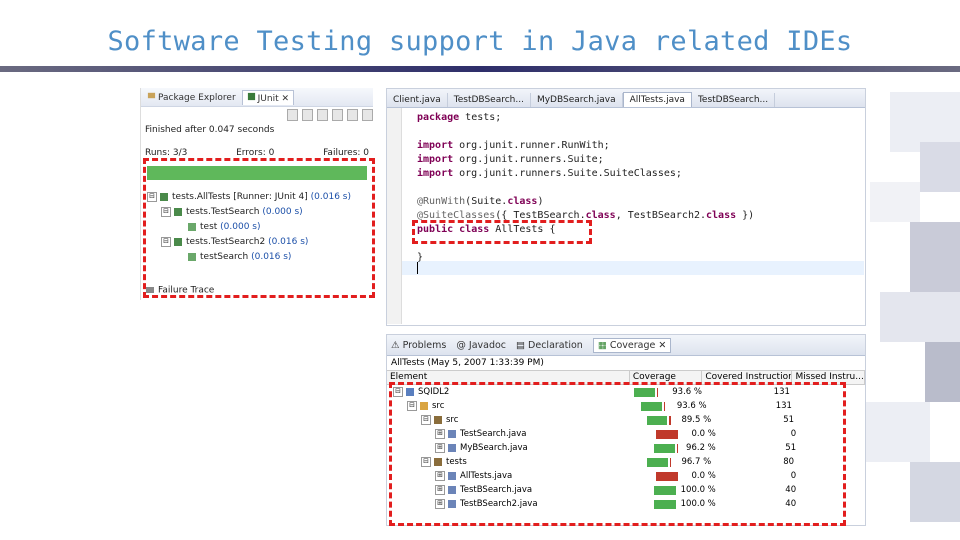 The image size is (960, 540). What do you see at coordinates (555, 345) in the screenshot?
I see `tab-label: Declaration` at bounding box center [555, 345].